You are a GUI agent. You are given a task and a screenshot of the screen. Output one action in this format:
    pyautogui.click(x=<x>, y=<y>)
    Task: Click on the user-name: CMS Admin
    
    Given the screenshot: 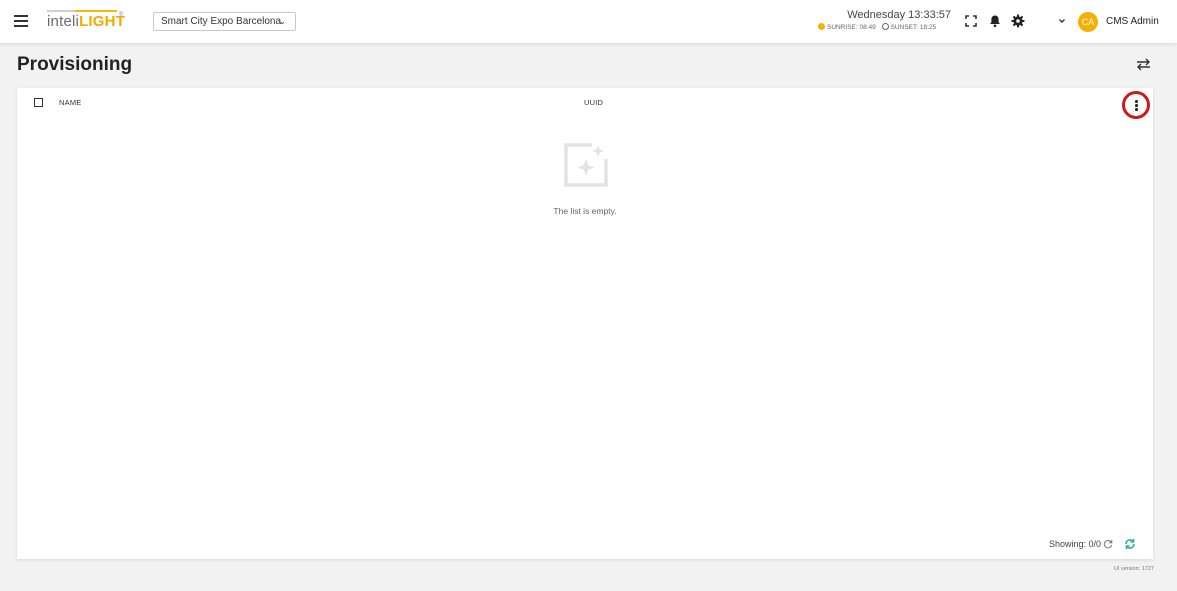 What is the action you would take?
    pyautogui.click(x=1132, y=21)
    